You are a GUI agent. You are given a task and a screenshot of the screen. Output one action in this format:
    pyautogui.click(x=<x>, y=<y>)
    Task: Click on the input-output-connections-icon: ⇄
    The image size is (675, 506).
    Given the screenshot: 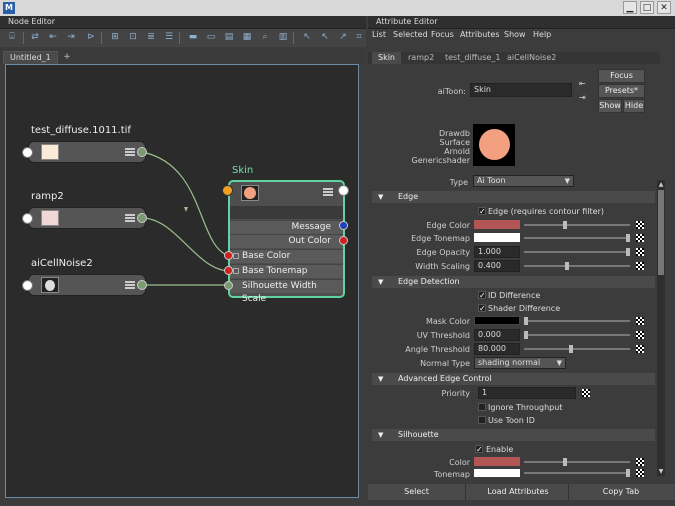 What is the action you would take?
    pyautogui.click(x=35, y=37)
    